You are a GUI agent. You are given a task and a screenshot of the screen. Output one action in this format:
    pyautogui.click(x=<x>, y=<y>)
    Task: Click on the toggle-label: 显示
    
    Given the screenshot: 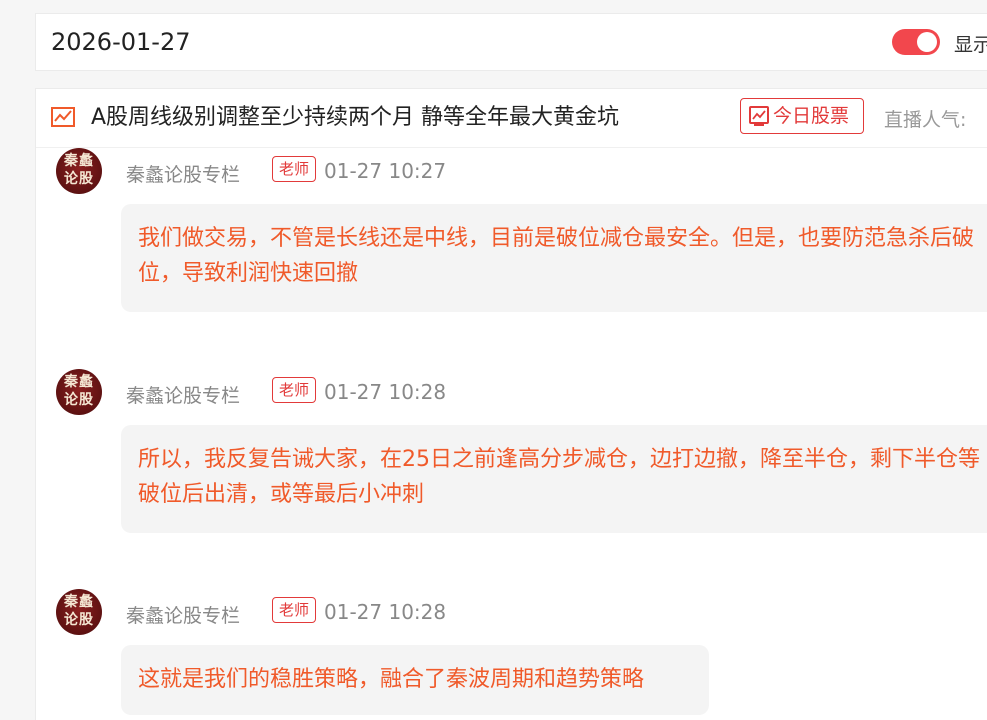 What is the action you would take?
    pyautogui.click(x=970, y=45)
    